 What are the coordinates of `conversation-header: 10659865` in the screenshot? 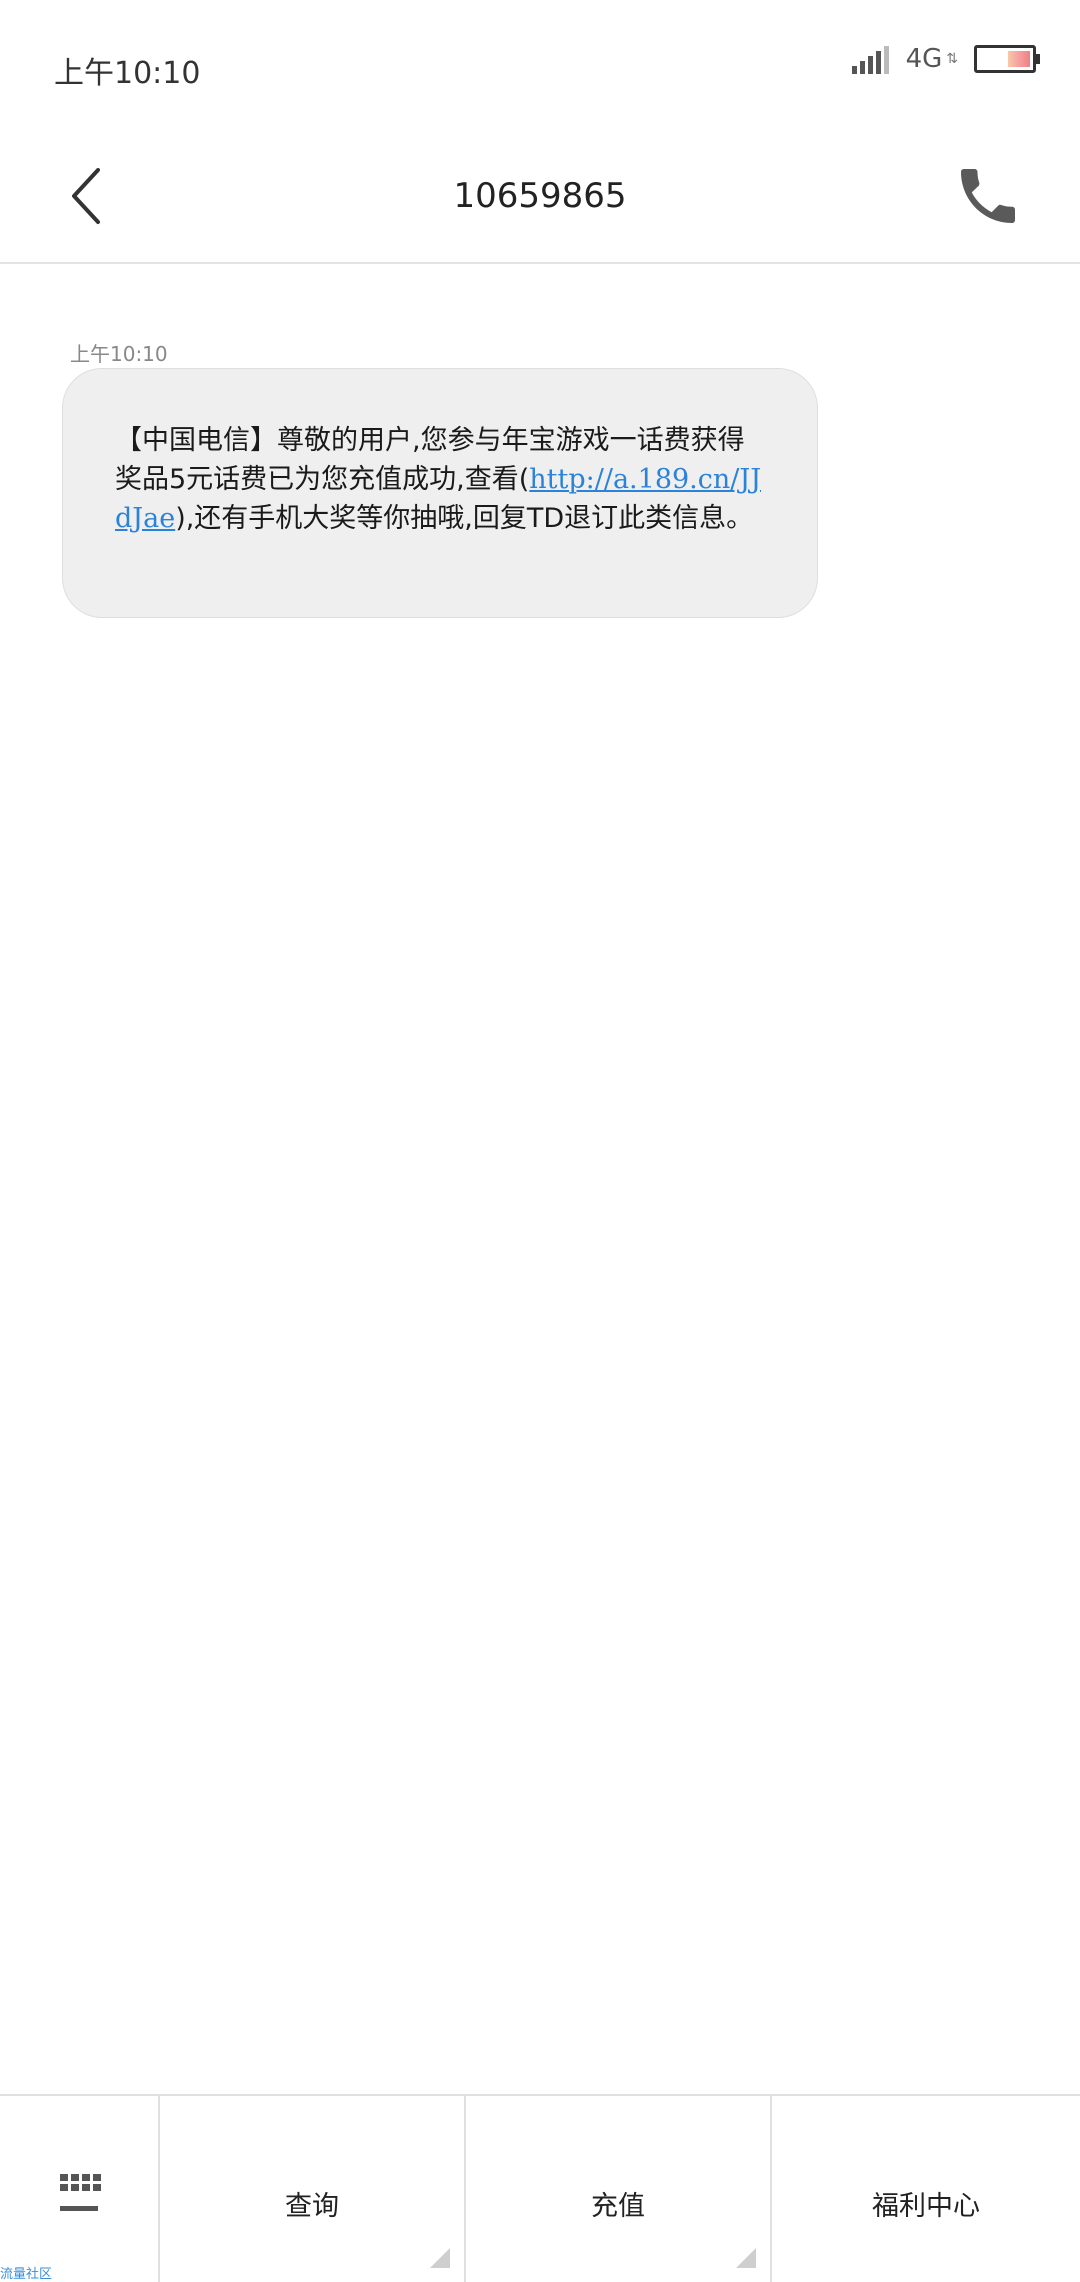 It's located at (540, 197).